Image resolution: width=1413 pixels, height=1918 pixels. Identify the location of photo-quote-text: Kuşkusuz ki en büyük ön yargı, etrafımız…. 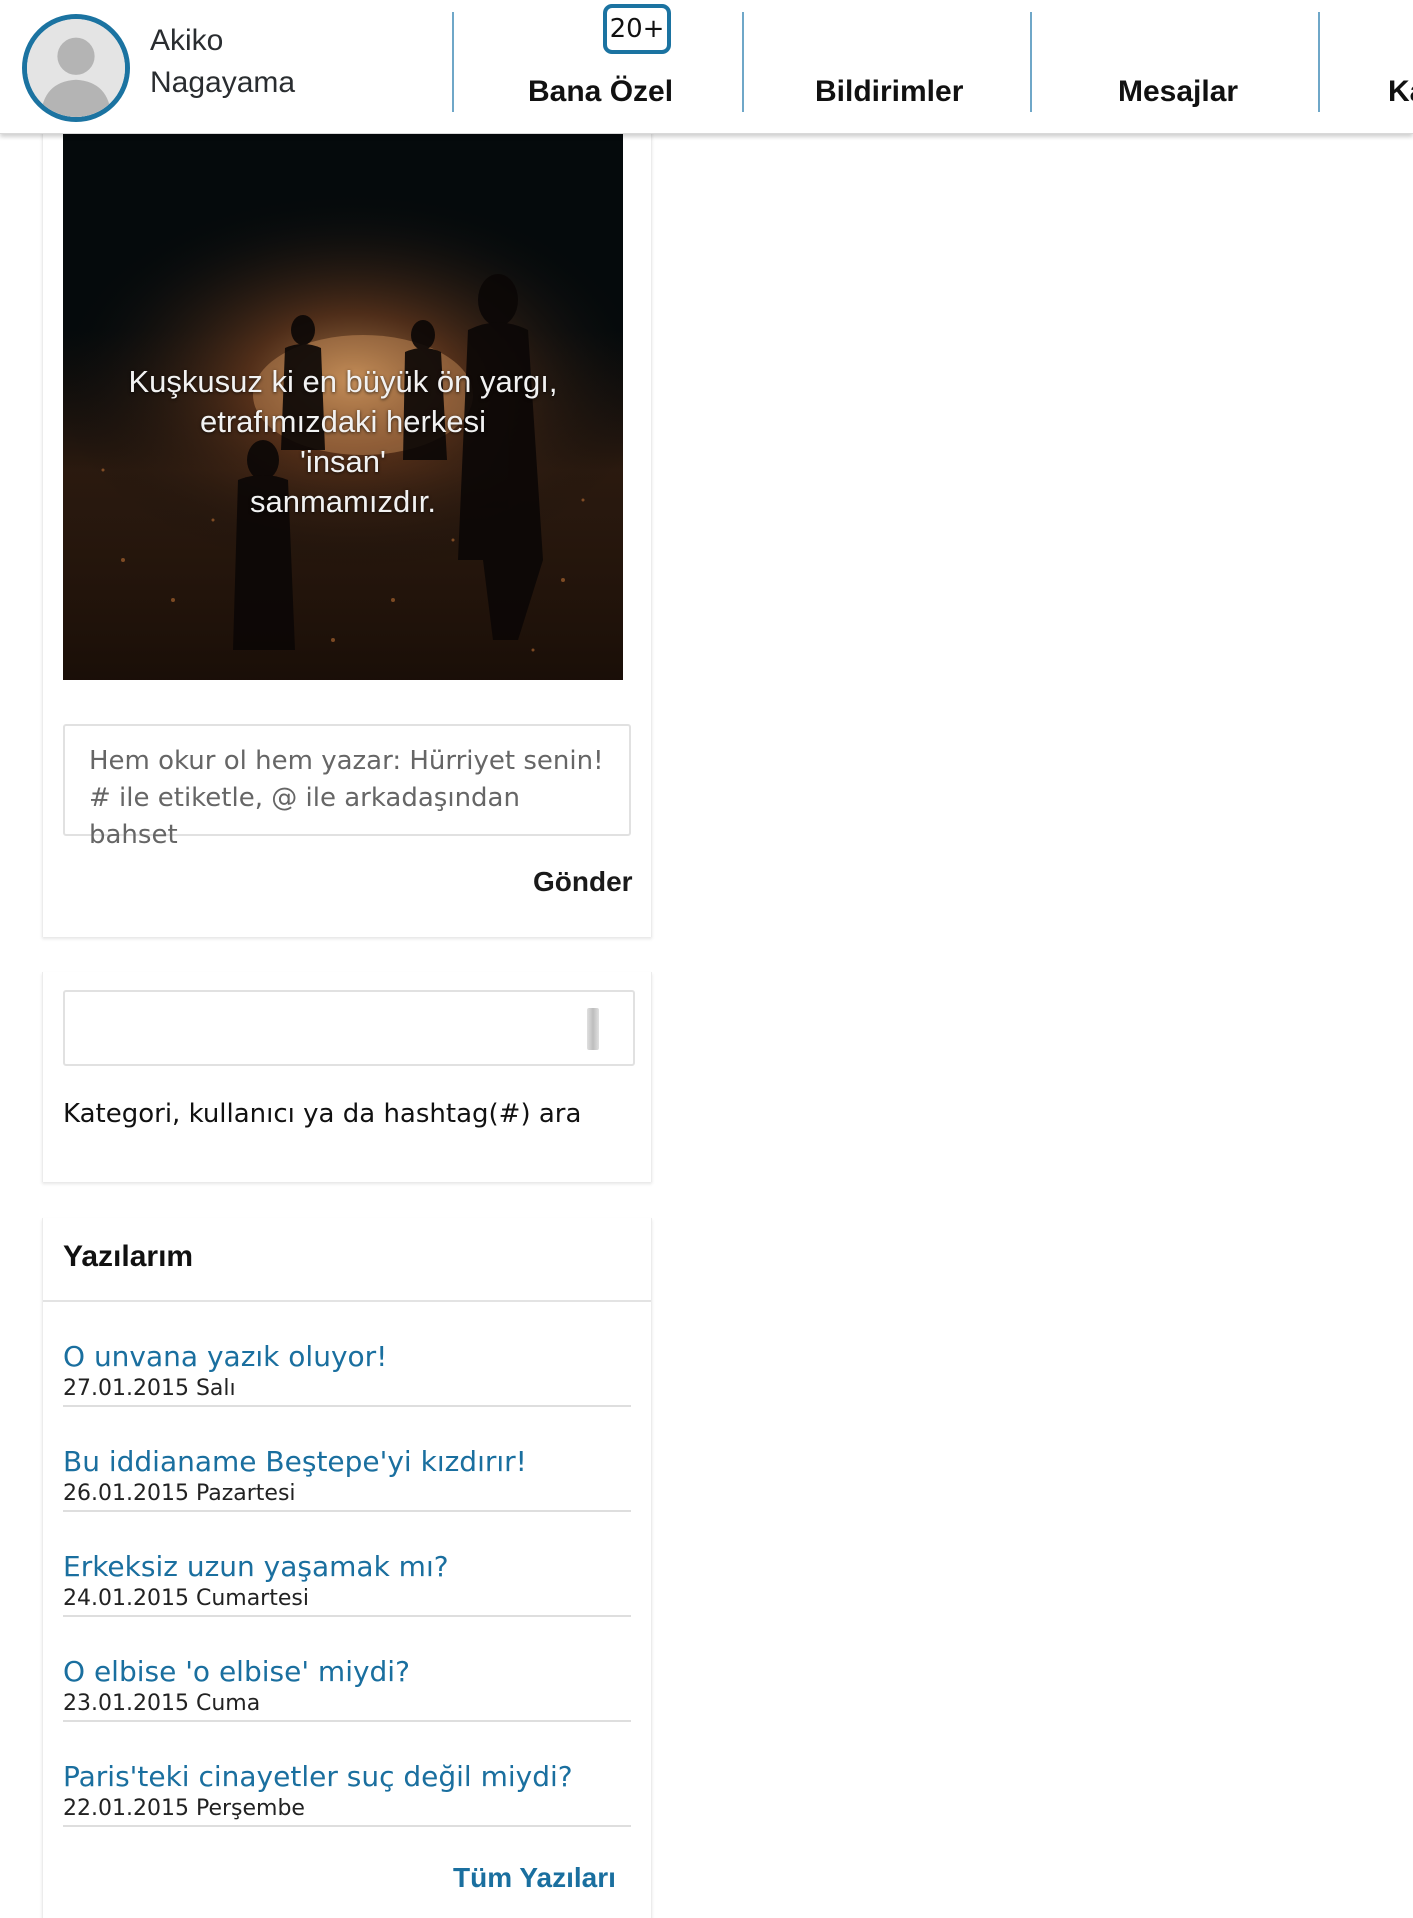
(343, 441).